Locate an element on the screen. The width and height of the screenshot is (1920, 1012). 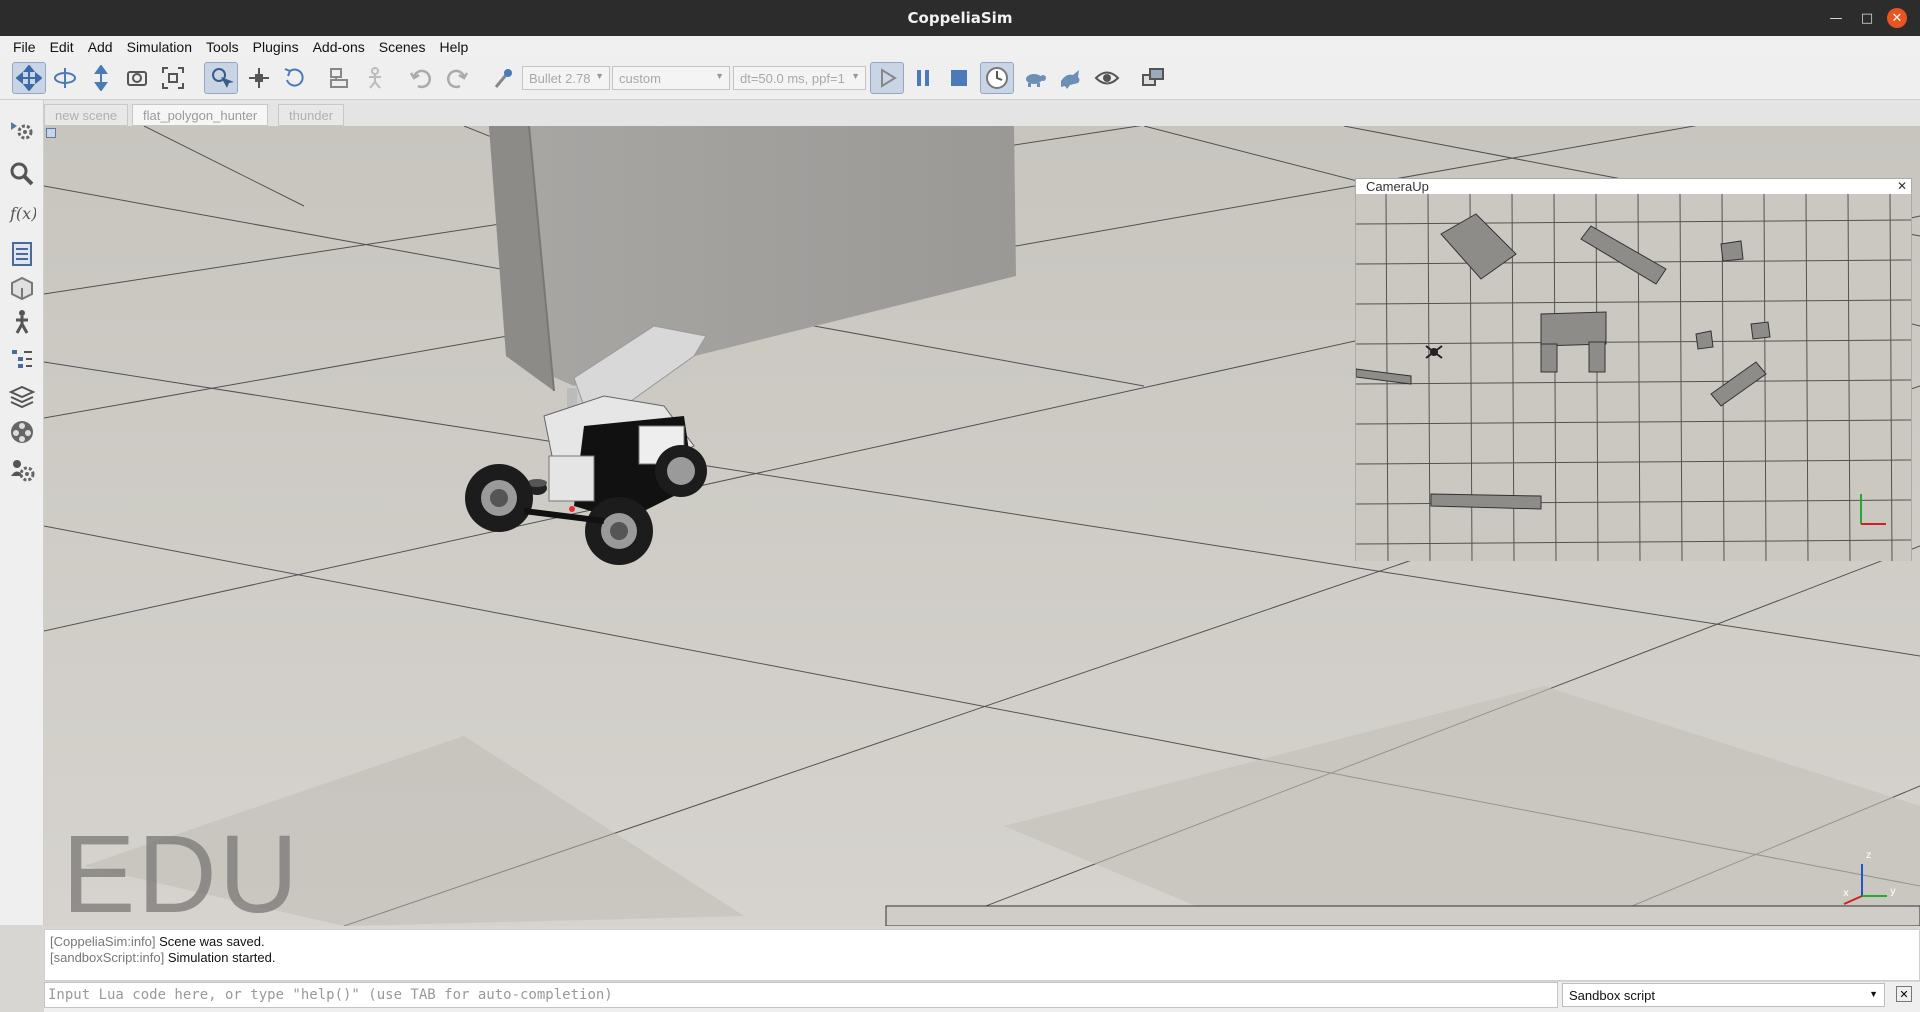
viewport-corner-icon is located at coordinates (51, 133).